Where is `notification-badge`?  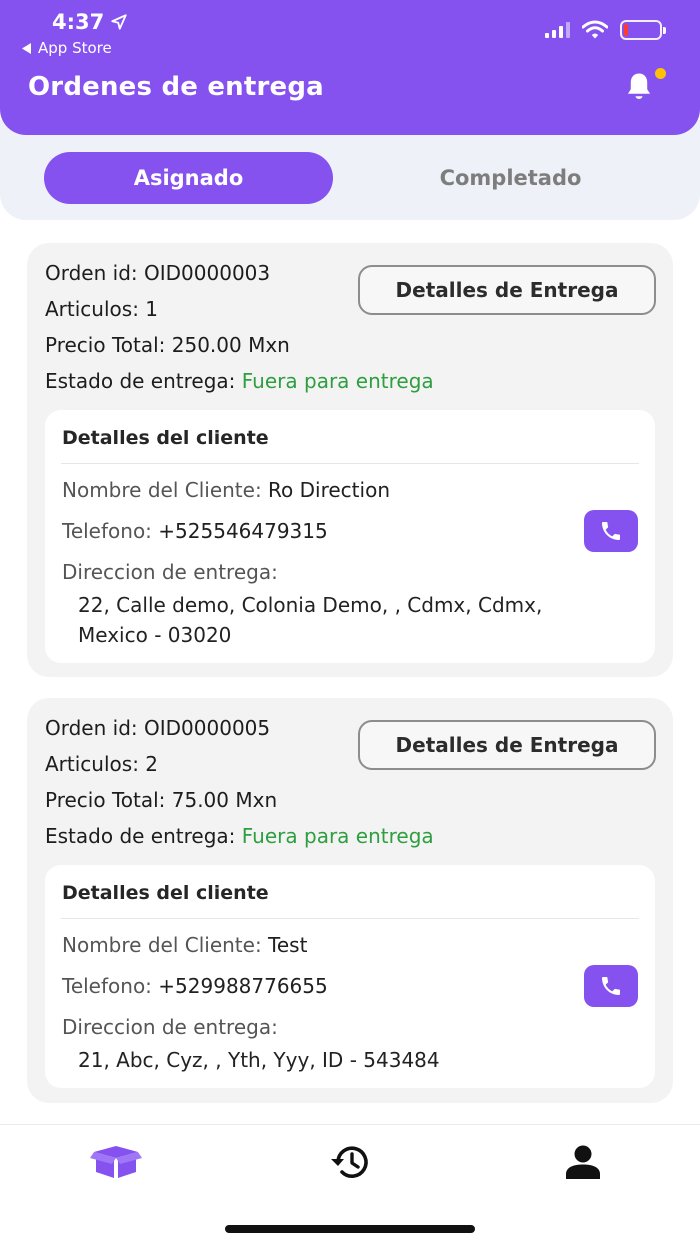
notification-badge is located at coordinates (660, 73).